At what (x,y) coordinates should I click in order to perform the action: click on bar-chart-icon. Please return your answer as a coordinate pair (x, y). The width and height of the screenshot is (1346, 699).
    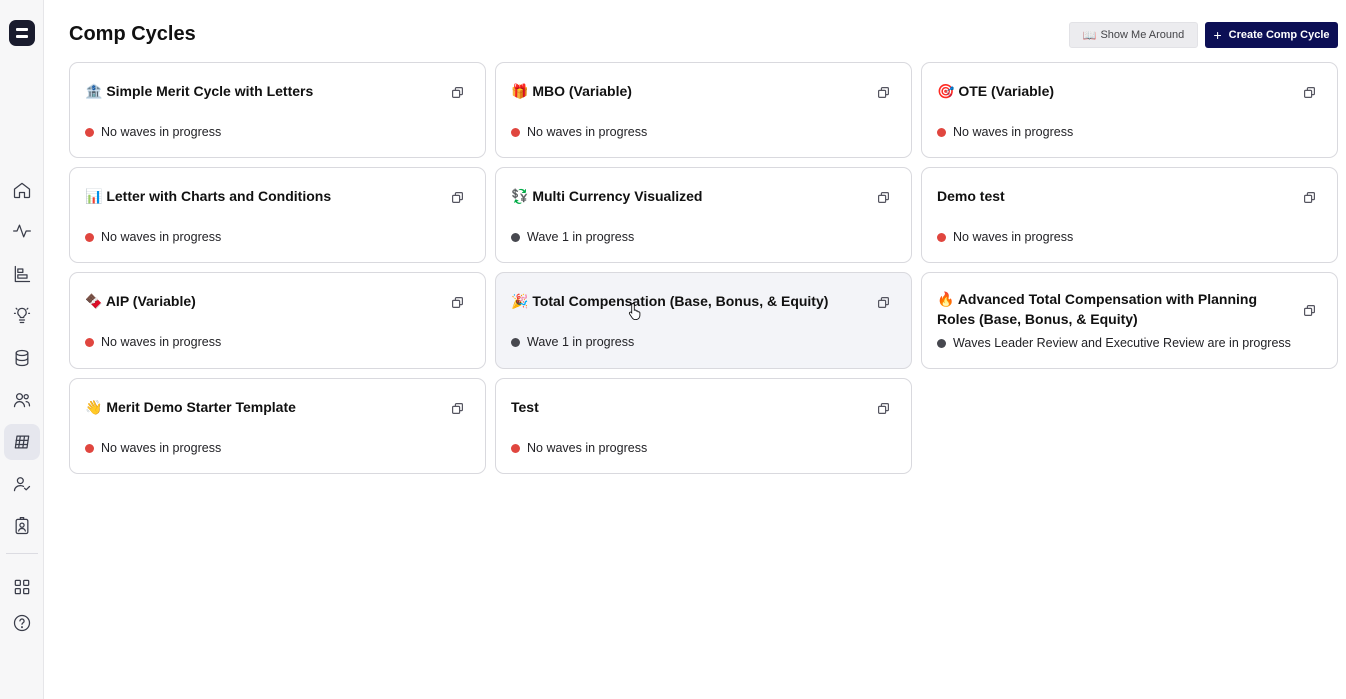
    Looking at the image, I should click on (22, 274).